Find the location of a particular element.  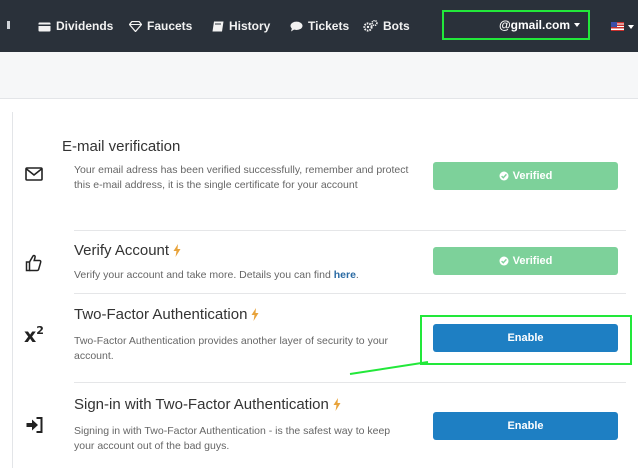

email-verification-title-text: E-mail verification is located at coordinates (121, 146).